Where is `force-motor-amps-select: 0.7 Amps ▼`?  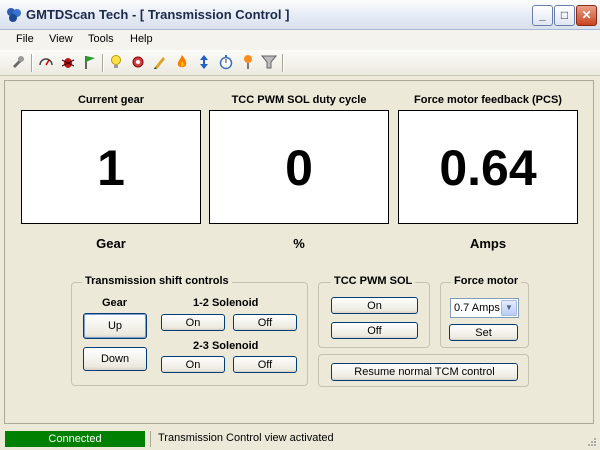 force-motor-amps-select: 0.7 Amps ▼ is located at coordinates (484, 308).